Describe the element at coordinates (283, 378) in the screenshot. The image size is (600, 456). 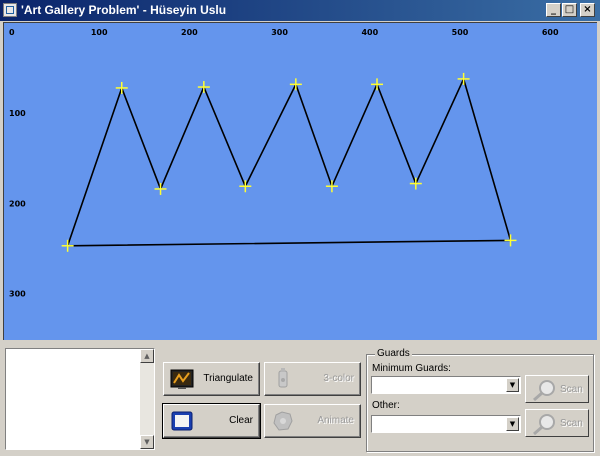
I see `paint-bucket-icon` at that location.